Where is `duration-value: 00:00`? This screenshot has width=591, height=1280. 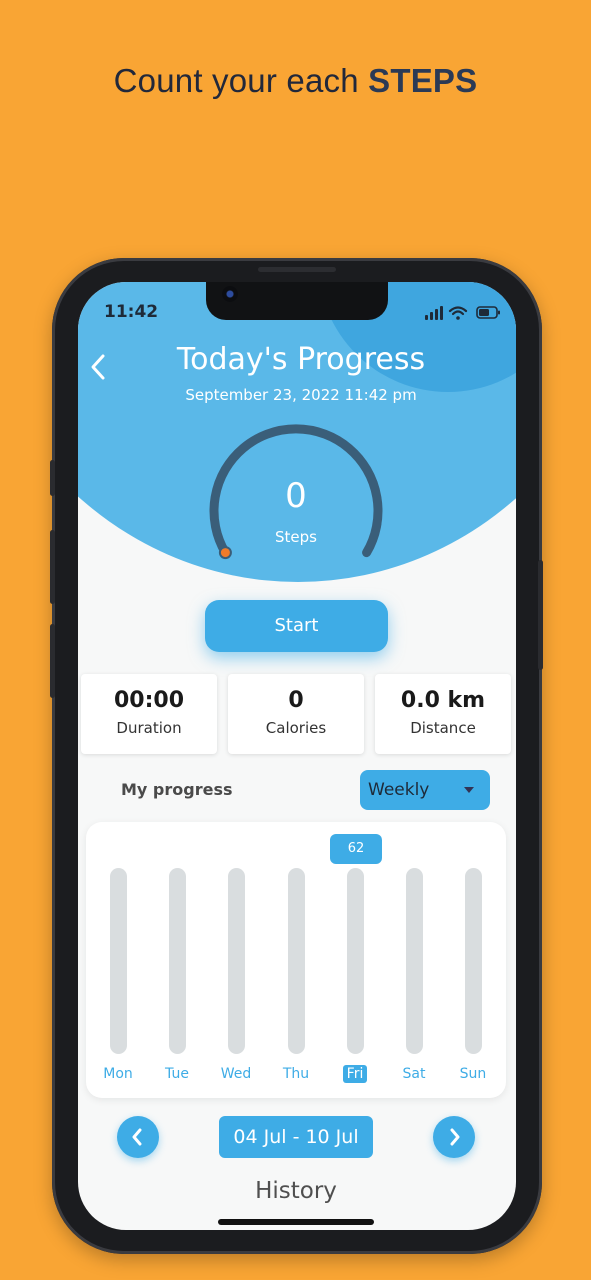 duration-value: 00:00 is located at coordinates (149, 700).